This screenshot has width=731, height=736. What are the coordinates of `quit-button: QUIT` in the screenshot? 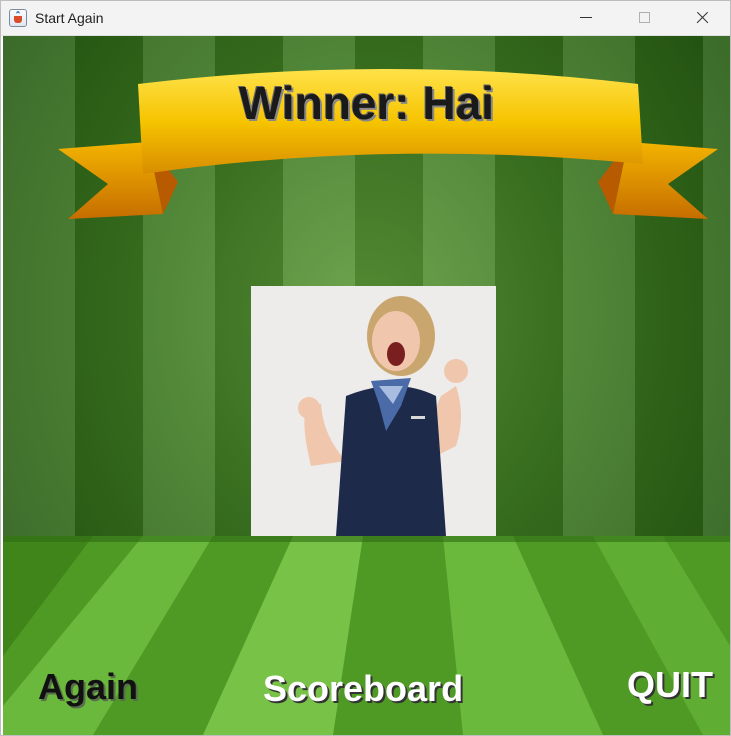 It's located at (670, 685).